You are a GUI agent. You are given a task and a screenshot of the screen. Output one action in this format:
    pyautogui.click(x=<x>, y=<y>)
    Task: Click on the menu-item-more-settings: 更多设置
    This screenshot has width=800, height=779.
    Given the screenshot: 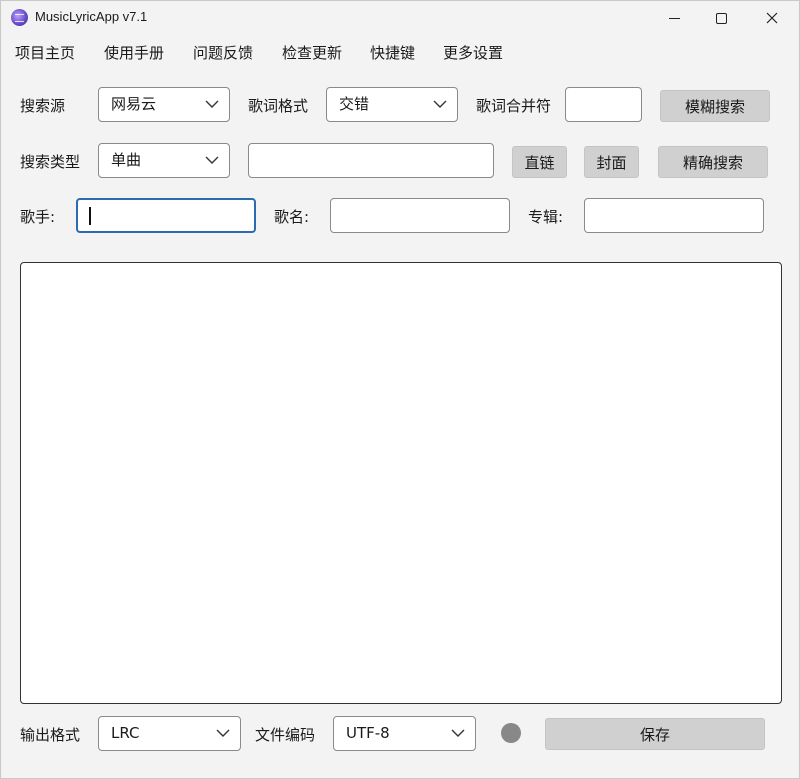 What is the action you would take?
    pyautogui.click(x=473, y=52)
    